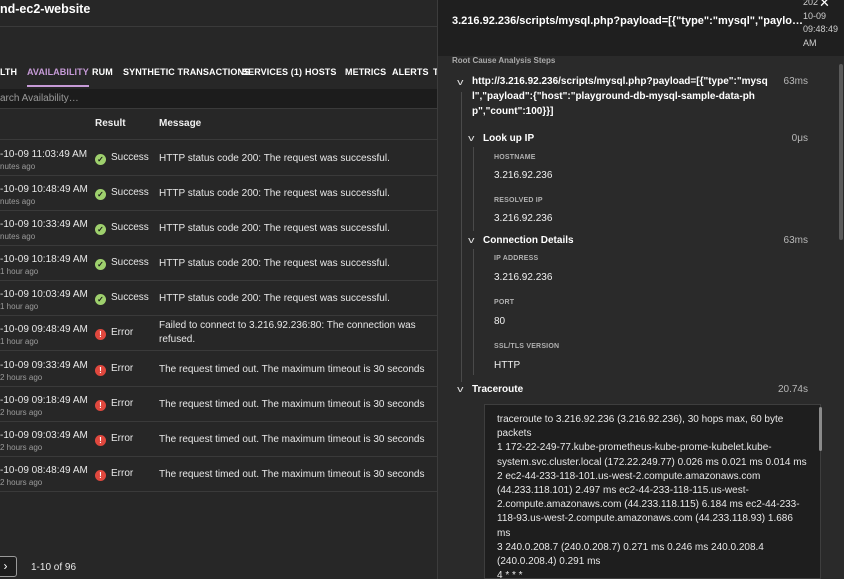 The image size is (844, 579). What do you see at coordinates (272, 72) in the screenshot?
I see `tab-services: SERVICES (1)` at bounding box center [272, 72].